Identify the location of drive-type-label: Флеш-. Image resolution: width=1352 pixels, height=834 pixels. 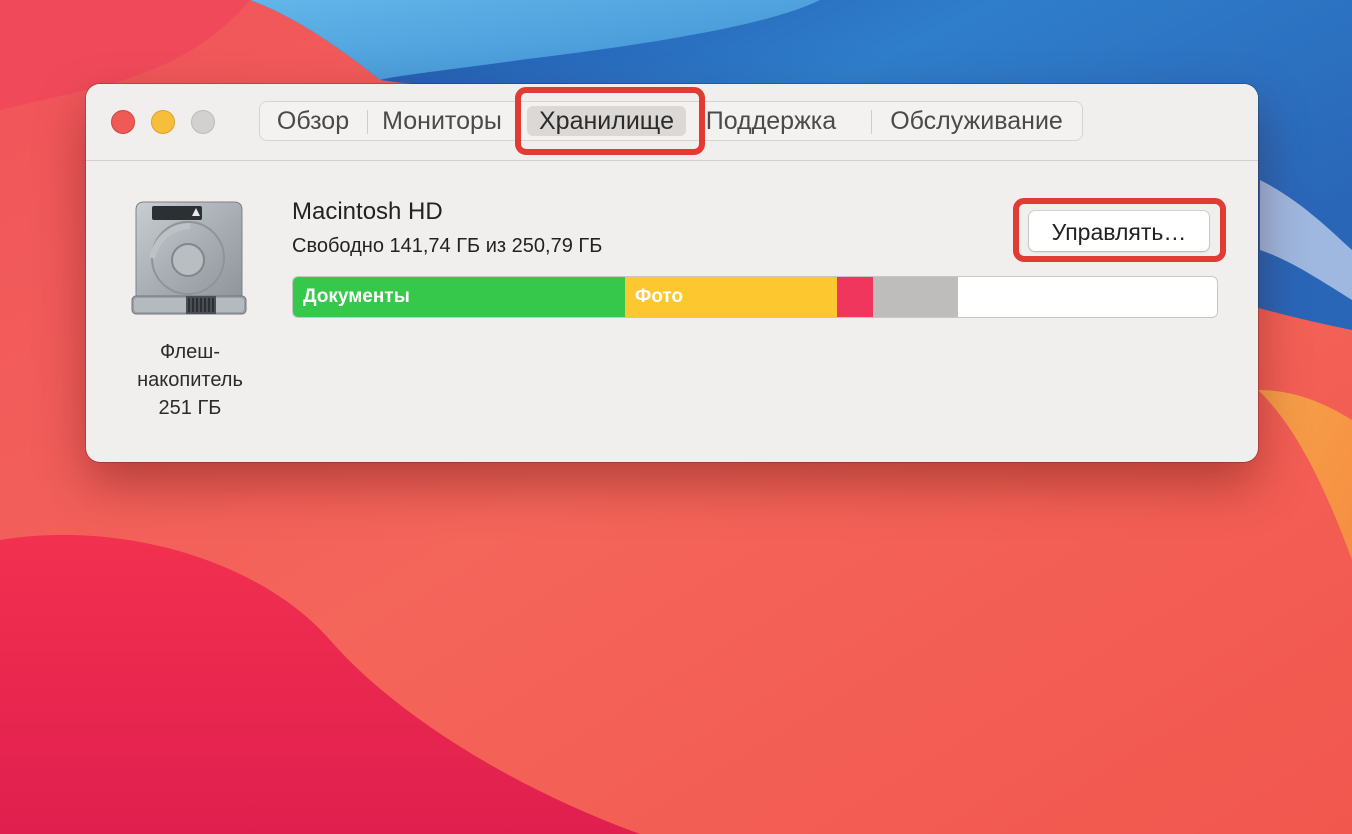
(190, 352).